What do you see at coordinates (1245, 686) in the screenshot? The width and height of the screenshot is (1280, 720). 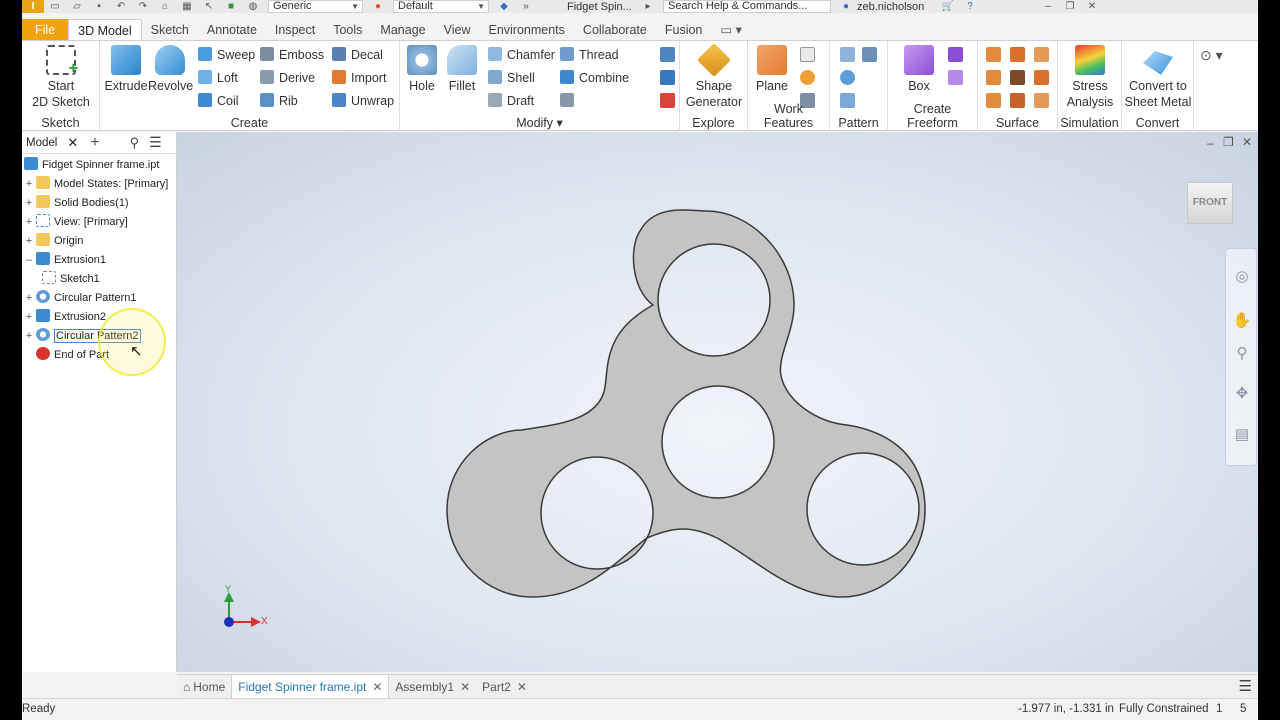 I see `tab-menu-icon: ☰` at bounding box center [1245, 686].